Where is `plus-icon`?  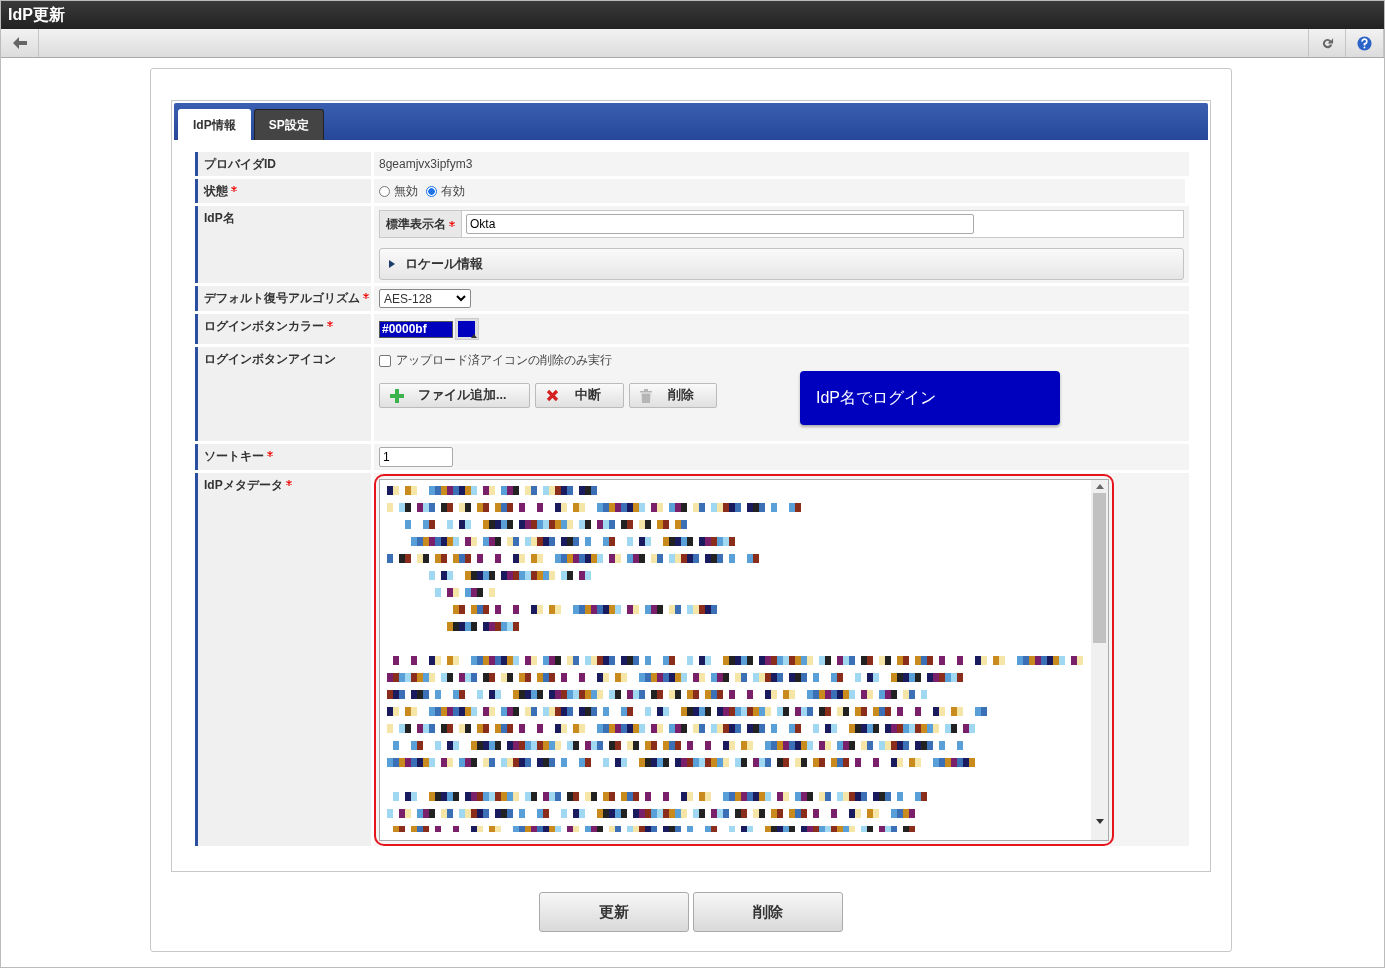
plus-icon is located at coordinates (397, 395).